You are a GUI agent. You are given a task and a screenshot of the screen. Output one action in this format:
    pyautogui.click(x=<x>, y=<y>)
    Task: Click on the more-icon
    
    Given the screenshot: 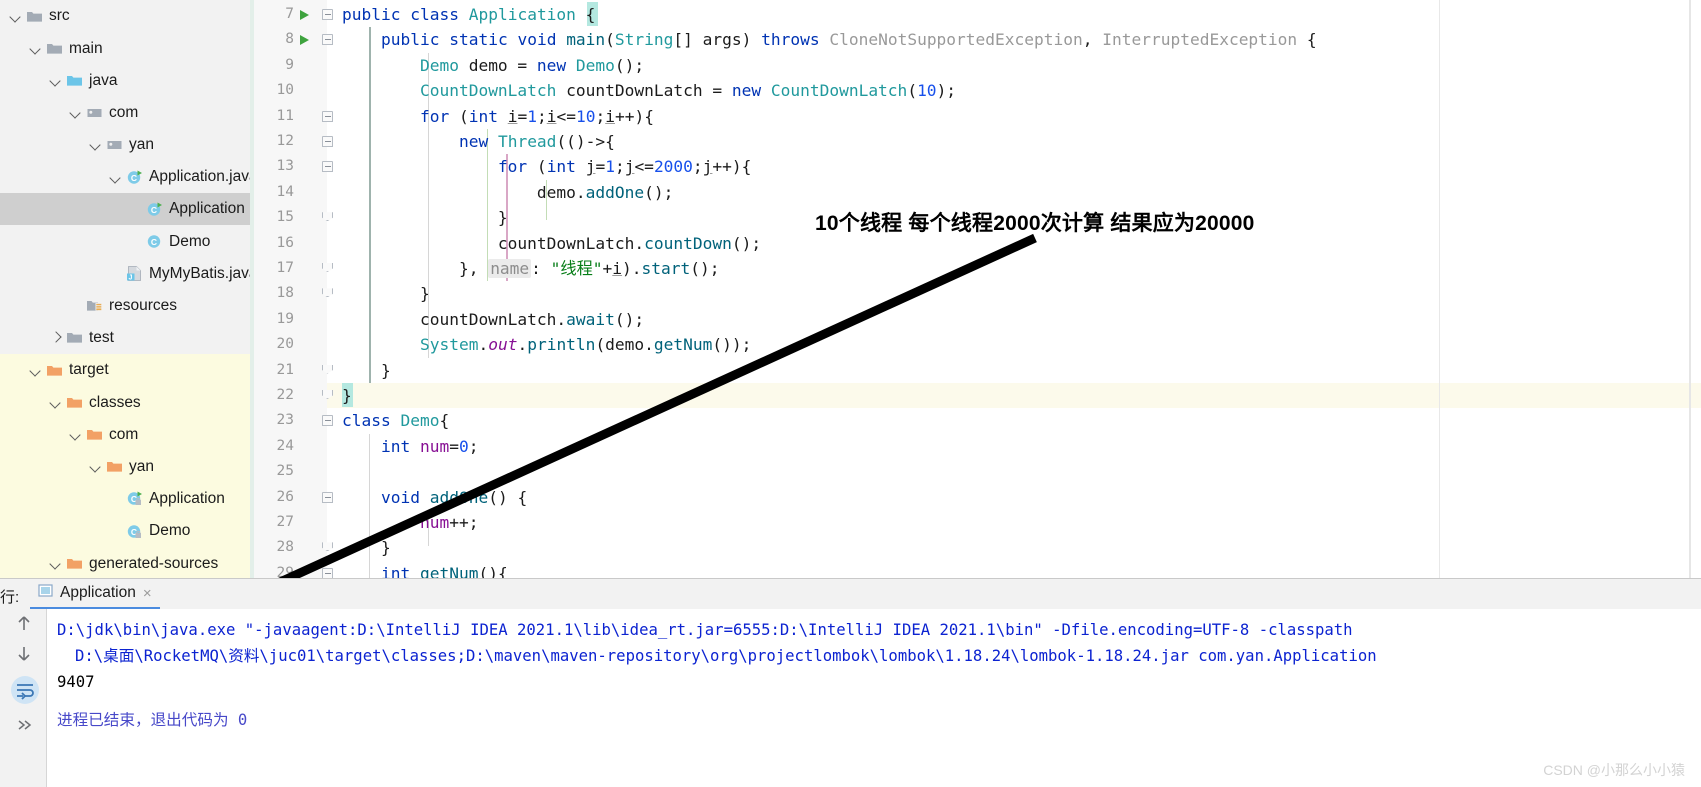 What is the action you would take?
    pyautogui.click(x=24, y=725)
    